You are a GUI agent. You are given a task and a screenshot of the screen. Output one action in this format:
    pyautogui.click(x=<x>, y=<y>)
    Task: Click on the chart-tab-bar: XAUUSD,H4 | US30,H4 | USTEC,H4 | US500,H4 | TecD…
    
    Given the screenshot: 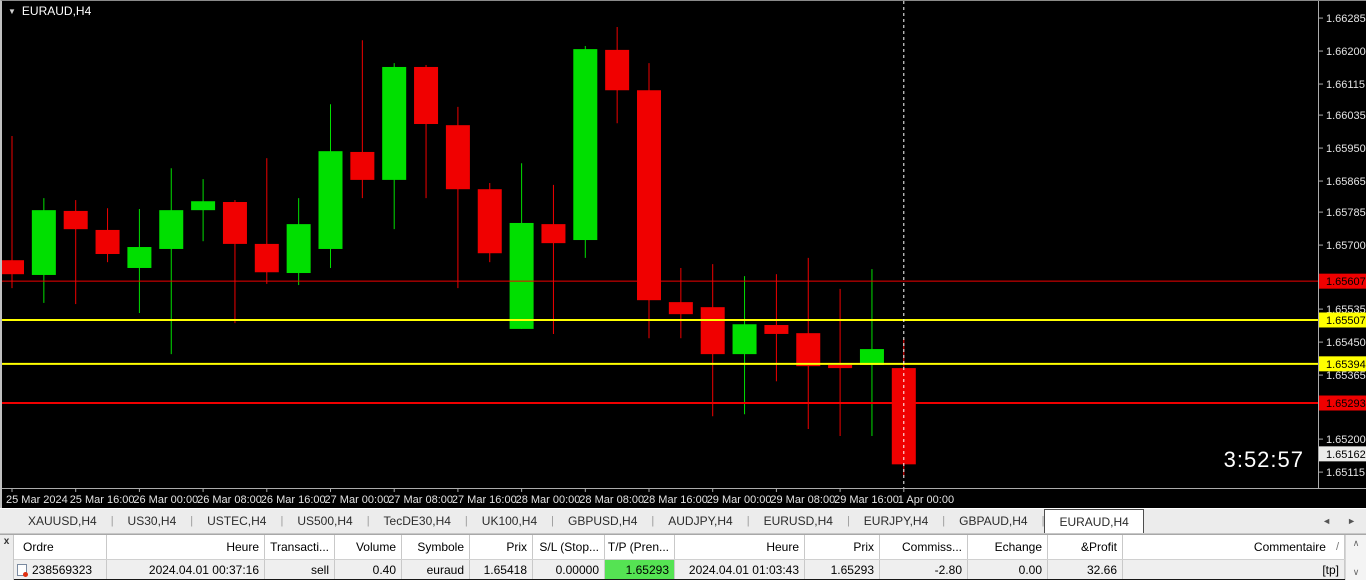 What is the action you would take?
    pyautogui.click(x=683, y=521)
    